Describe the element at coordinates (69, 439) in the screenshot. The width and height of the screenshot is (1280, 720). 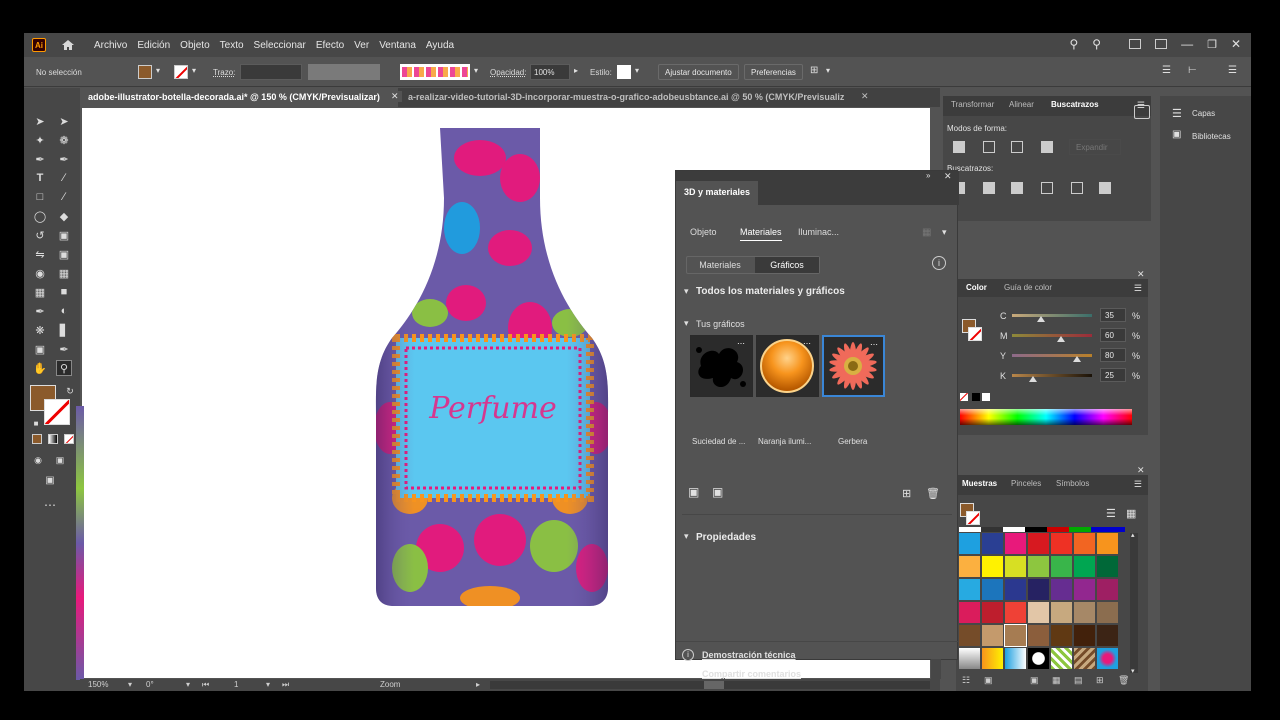
I see `none-mode-button` at that location.